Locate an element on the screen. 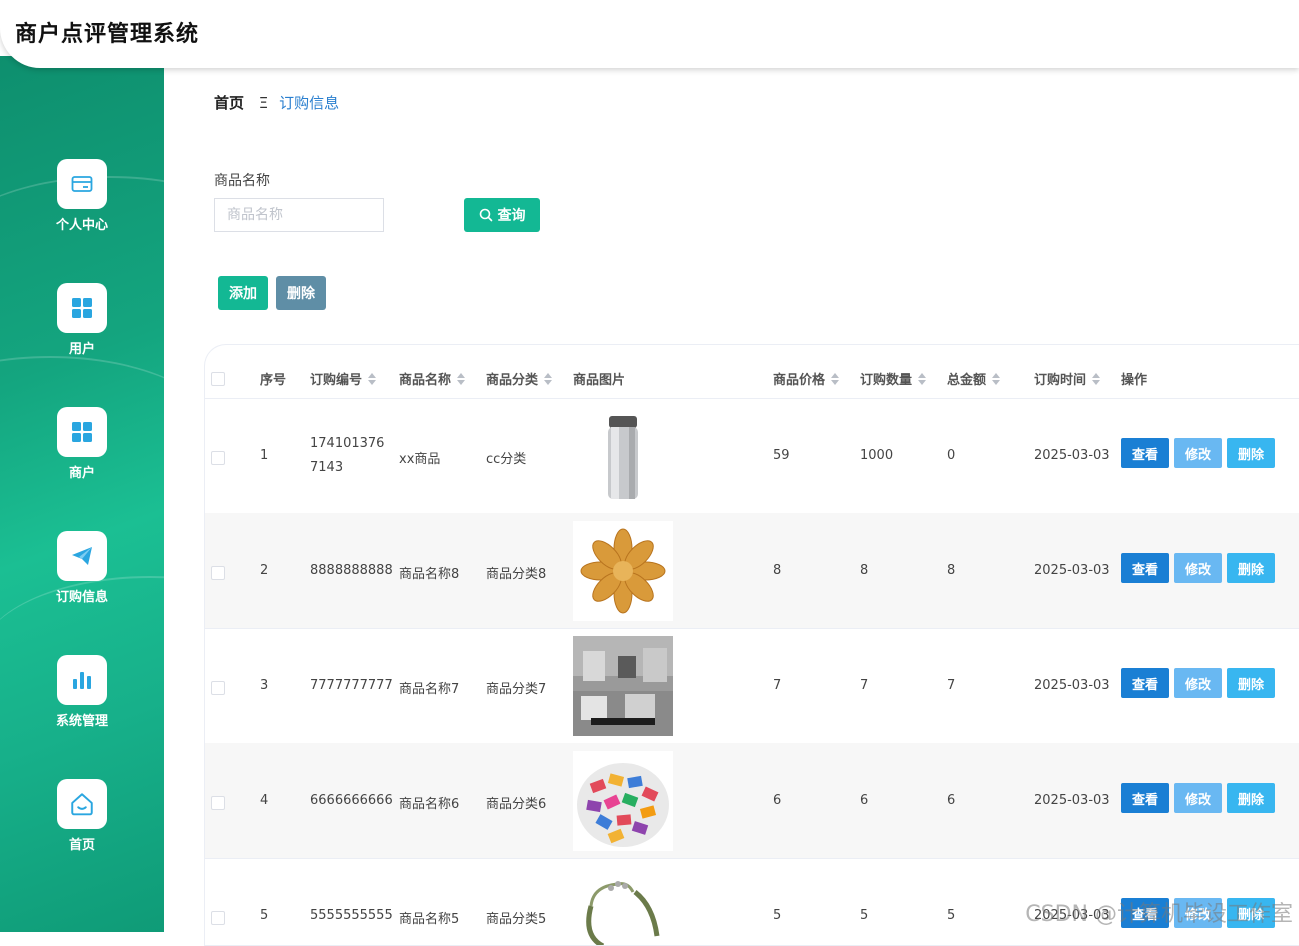  cell-total: 8 is located at coordinates (951, 570).